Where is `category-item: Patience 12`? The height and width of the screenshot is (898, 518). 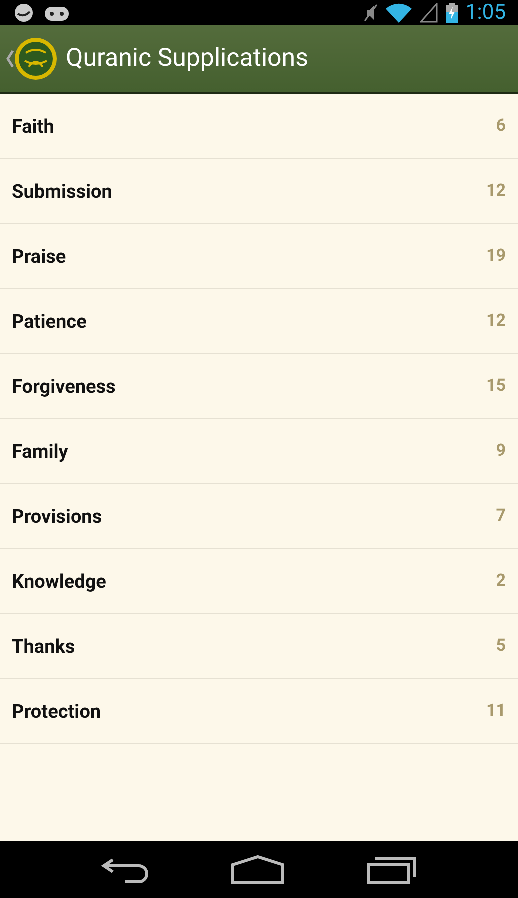
category-item: Patience 12 is located at coordinates (259, 321).